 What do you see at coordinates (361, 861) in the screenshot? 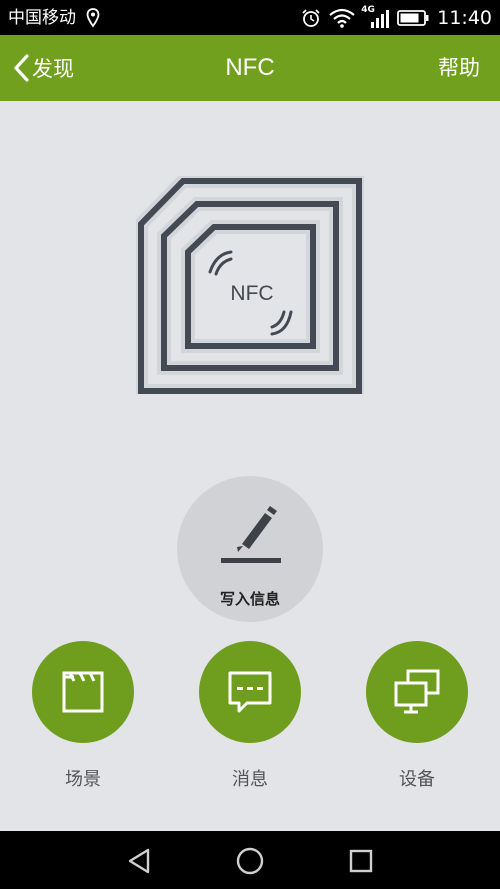
I see `recents-square-icon` at bounding box center [361, 861].